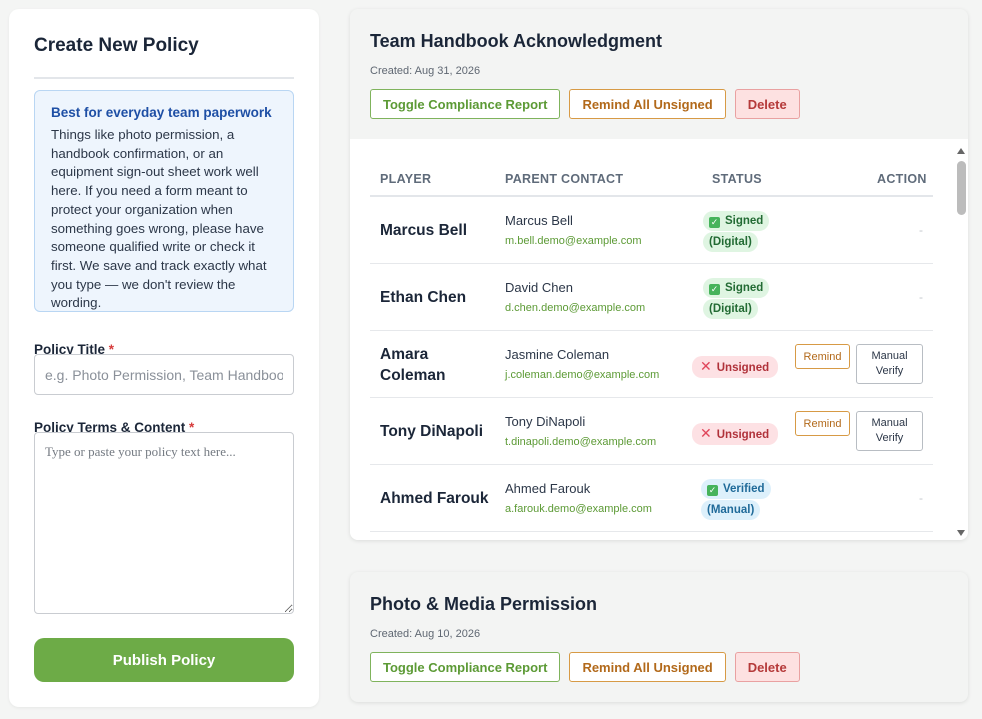 The width and height of the screenshot is (982, 719). What do you see at coordinates (961, 341) in the screenshot?
I see `table-scrollbar` at bounding box center [961, 341].